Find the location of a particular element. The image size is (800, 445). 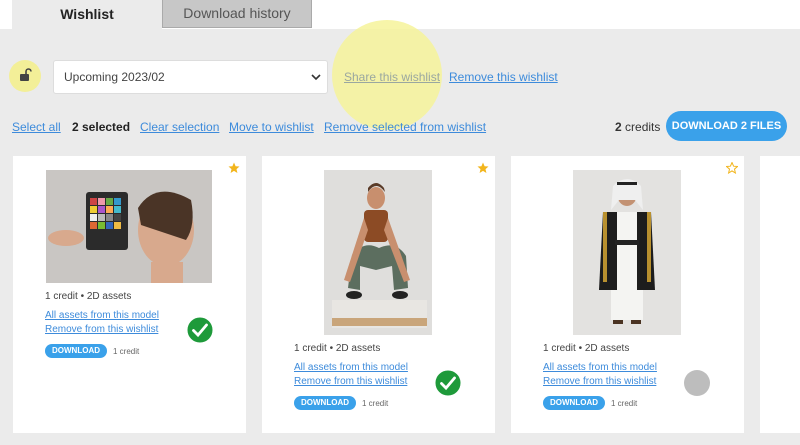

select-all-link: Select all is located at coordinates (36, 127).